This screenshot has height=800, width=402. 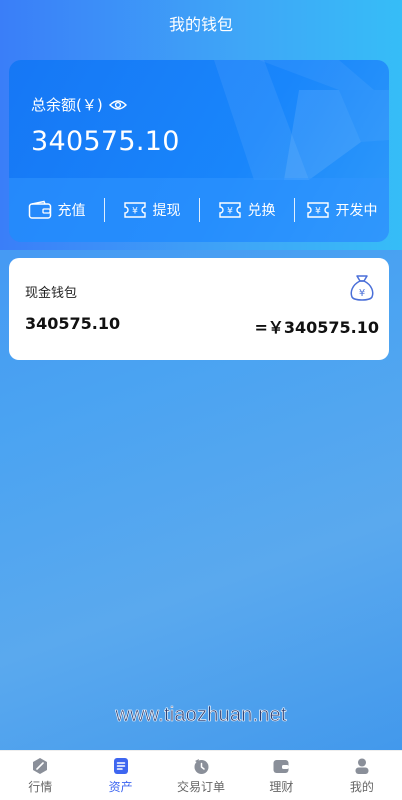 I want to click on balance-label: 总余额(￥), so click(x=67, y=105).